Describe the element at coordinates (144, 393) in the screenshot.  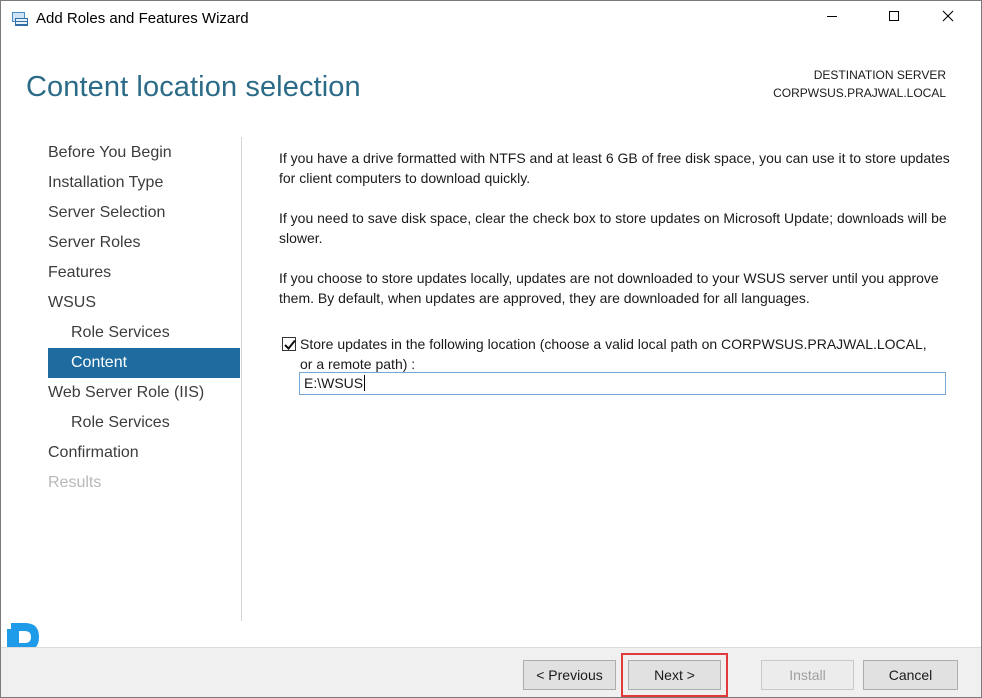
I see `nav-item-web-server-role: Web Server Role (IIS)` at that location.